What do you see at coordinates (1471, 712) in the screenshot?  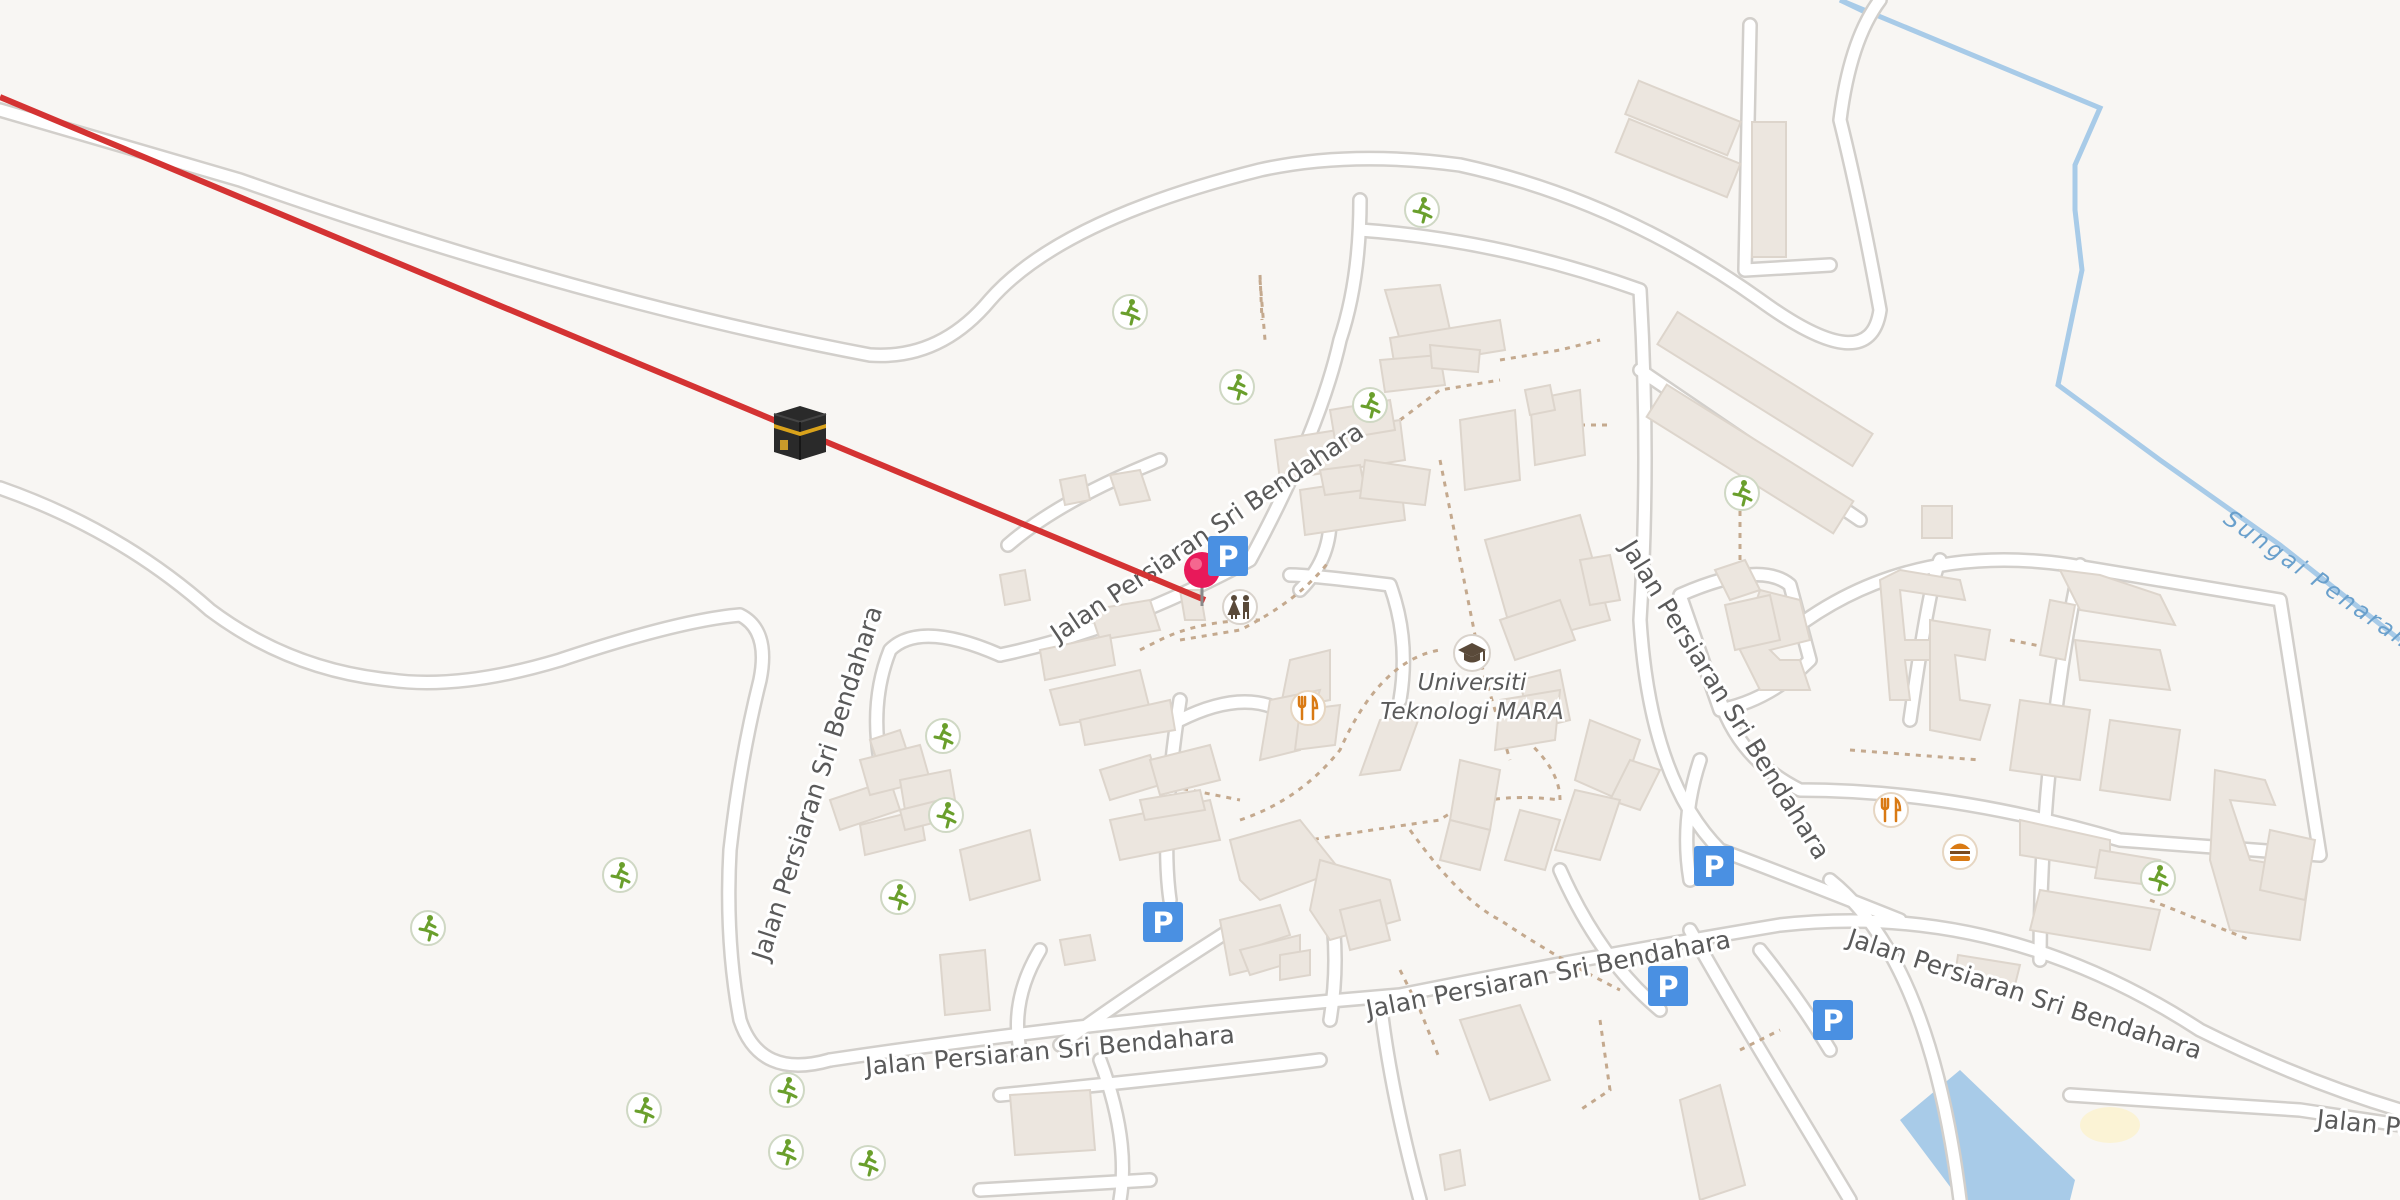 I see `university-label-line2: Teknologi MARA` at bounding box center [1471, 712].